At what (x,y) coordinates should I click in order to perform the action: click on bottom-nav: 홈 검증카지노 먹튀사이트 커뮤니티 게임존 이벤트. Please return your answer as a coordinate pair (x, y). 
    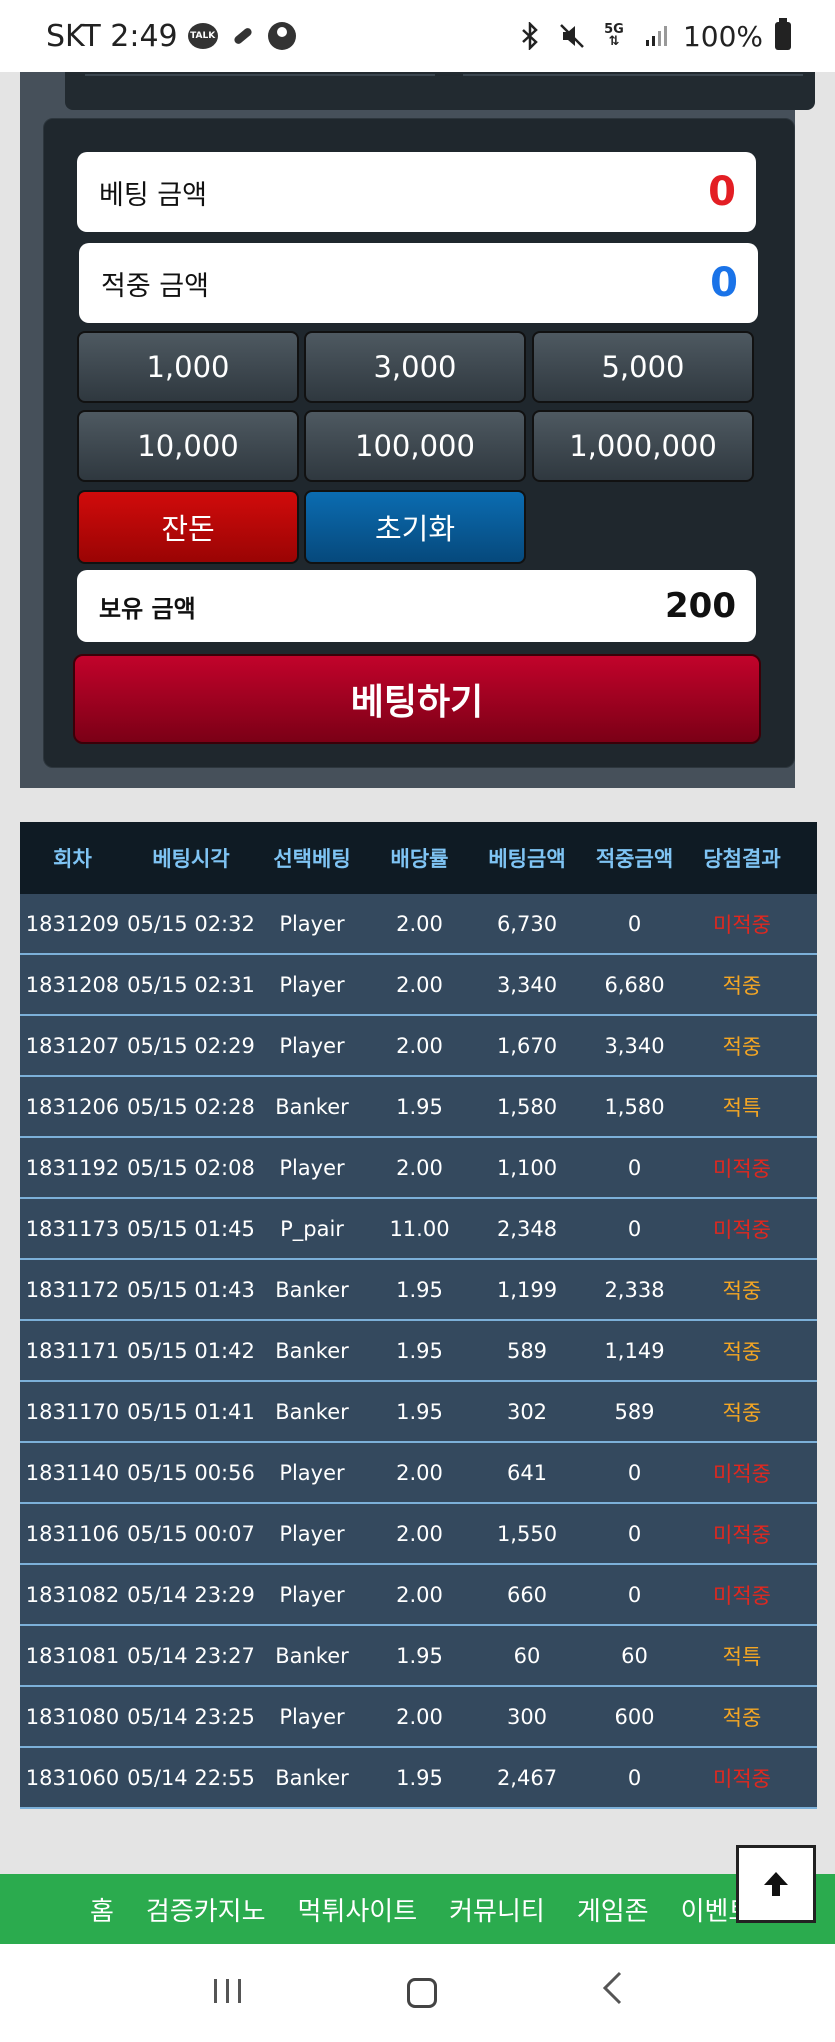
    Looking at the image, I should click on (417, 1909).